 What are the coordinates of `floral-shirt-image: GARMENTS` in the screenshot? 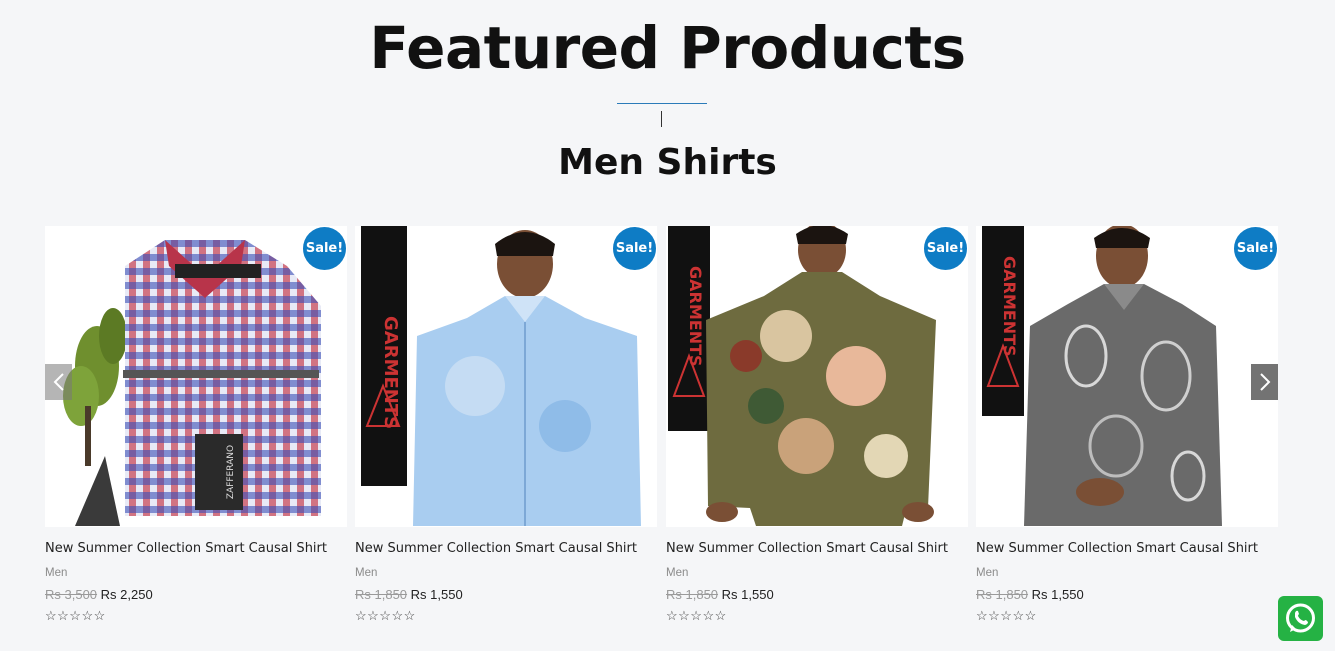 It's located at (817, 376).